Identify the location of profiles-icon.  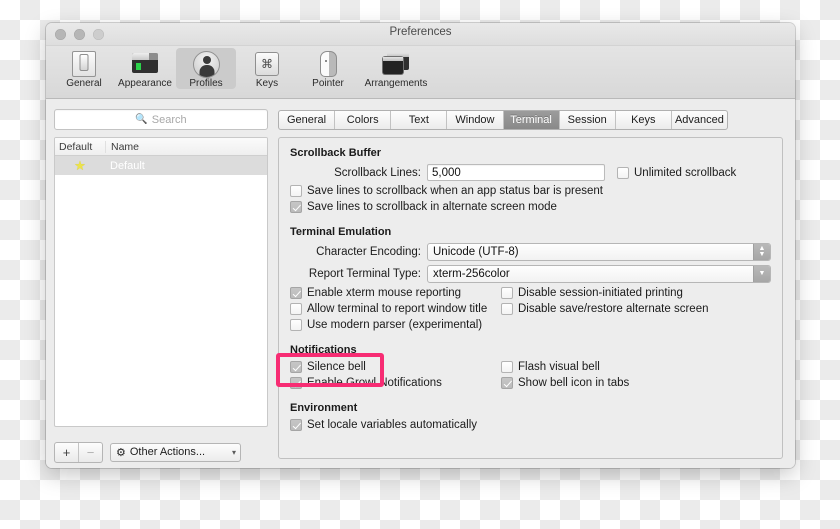
(206, 64).